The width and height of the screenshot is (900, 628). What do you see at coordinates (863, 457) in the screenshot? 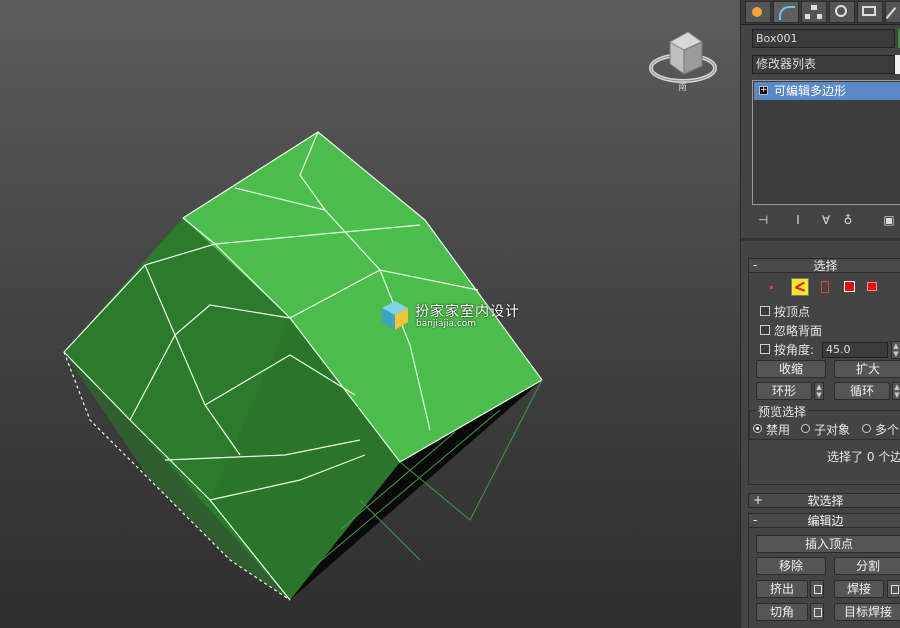
I see `selection-status: 选择了 0 个边` at bounding box center [863, 457].